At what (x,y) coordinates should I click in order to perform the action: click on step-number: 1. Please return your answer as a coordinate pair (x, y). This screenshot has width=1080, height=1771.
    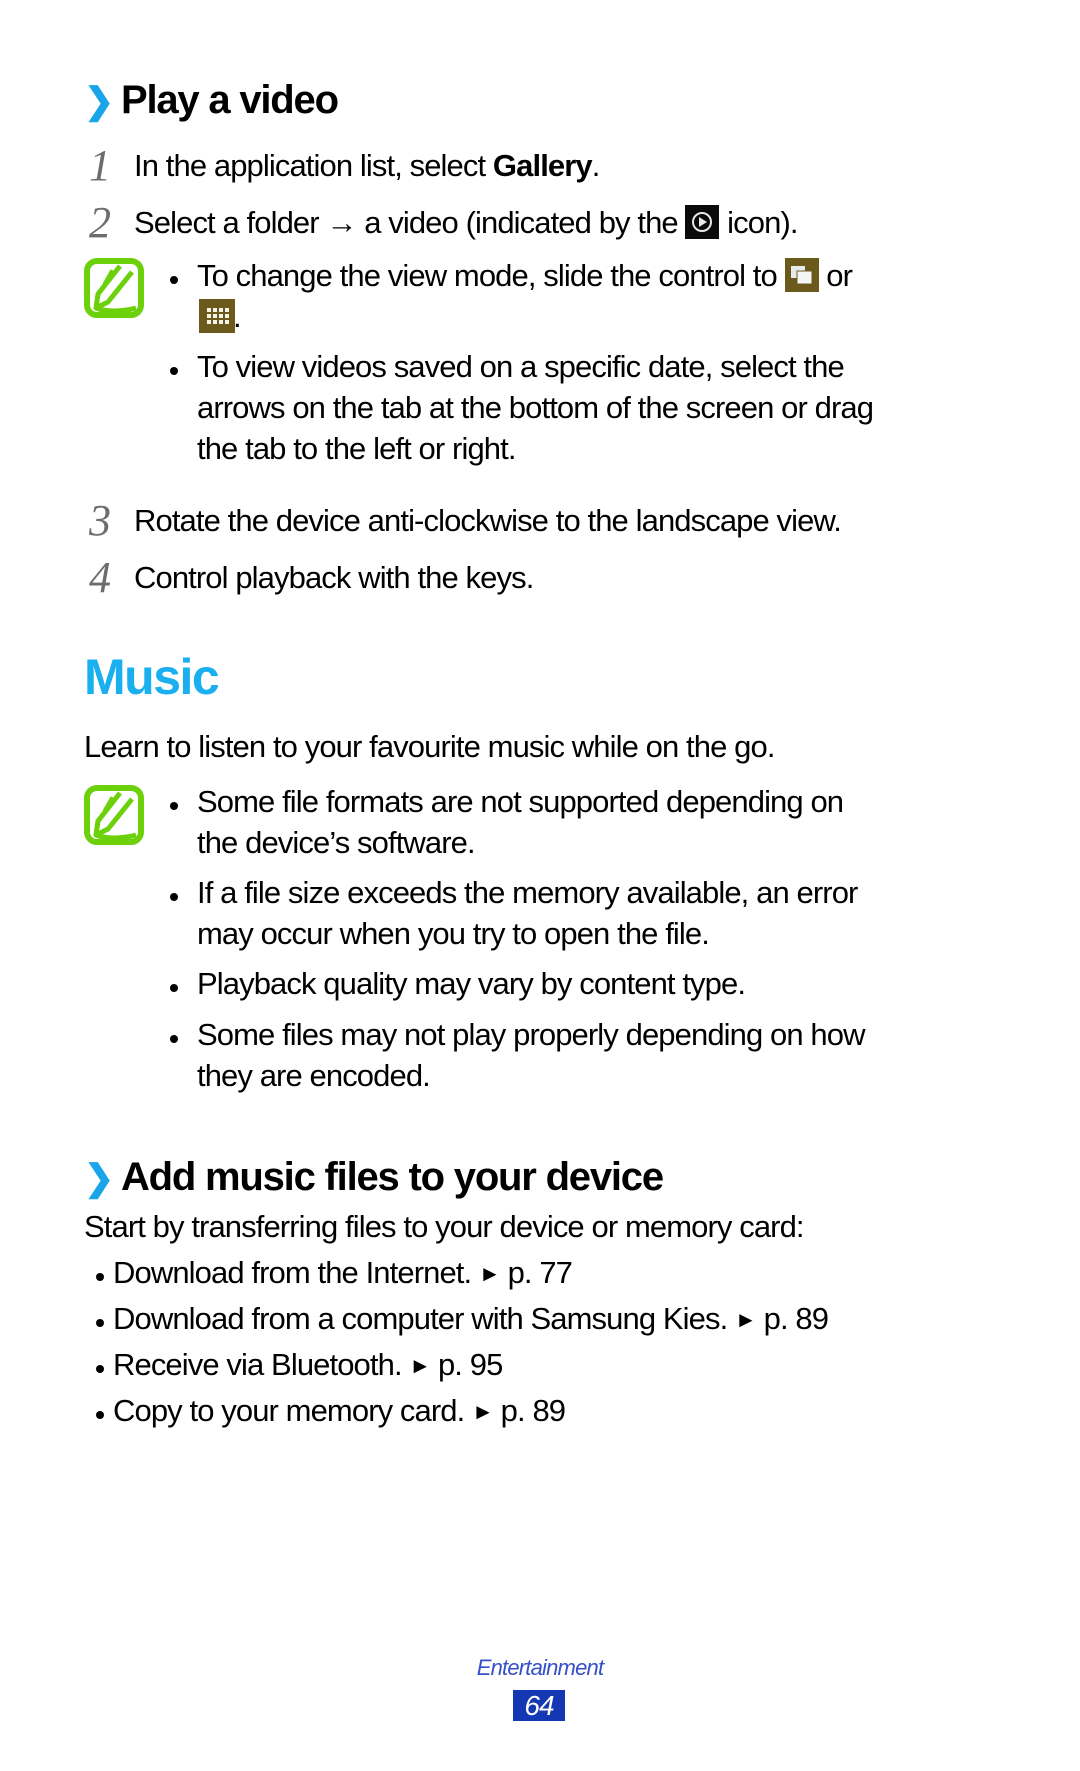
    Looking at the image, I should click on (100, 165).